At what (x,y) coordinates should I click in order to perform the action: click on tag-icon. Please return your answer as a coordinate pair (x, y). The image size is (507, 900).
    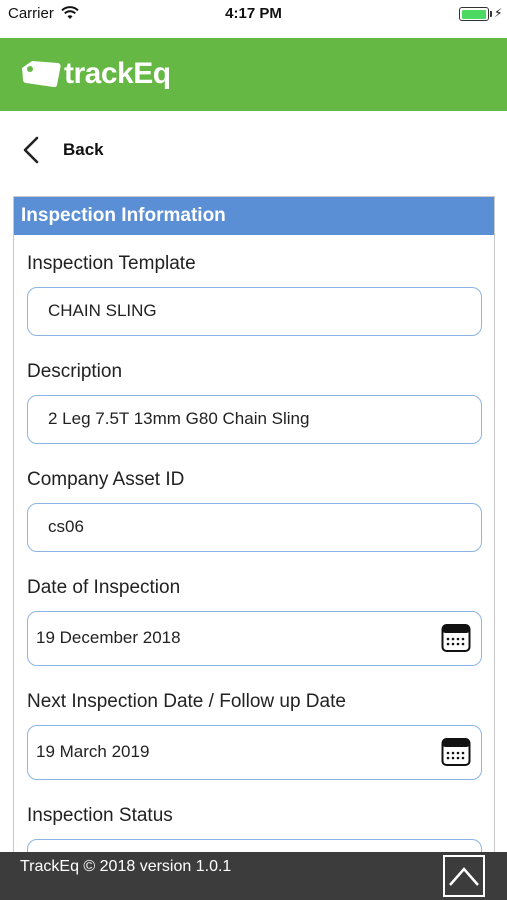
    Looking at the image, I should click on (41, 74).